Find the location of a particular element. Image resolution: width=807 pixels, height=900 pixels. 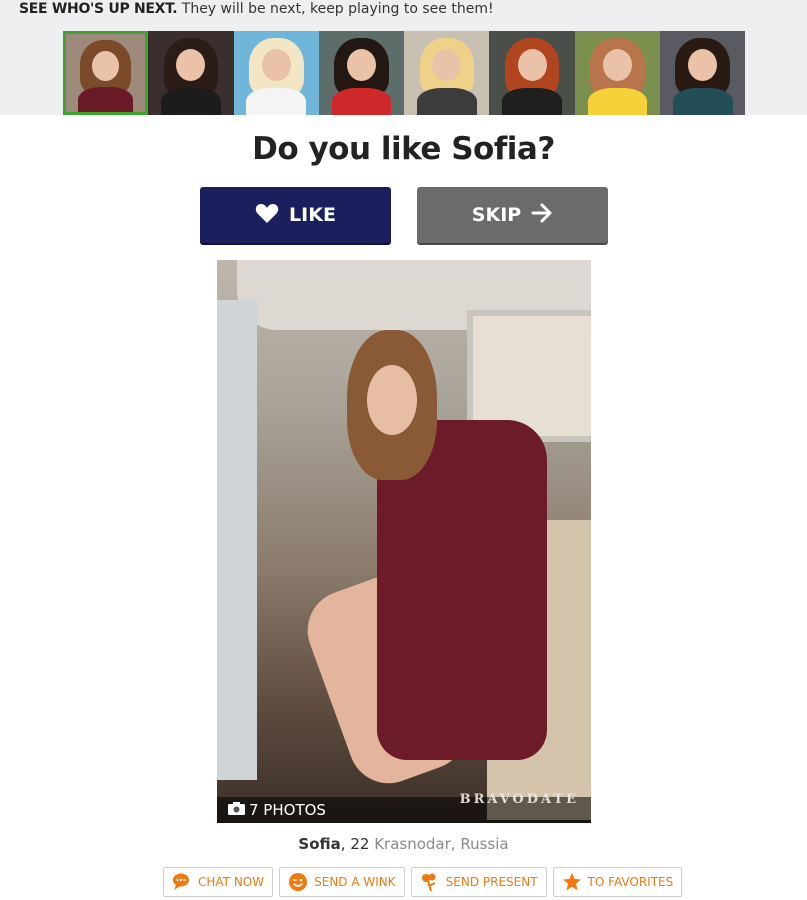

send-present-label: SEND PRESENT is located at coordinates (491, 882).